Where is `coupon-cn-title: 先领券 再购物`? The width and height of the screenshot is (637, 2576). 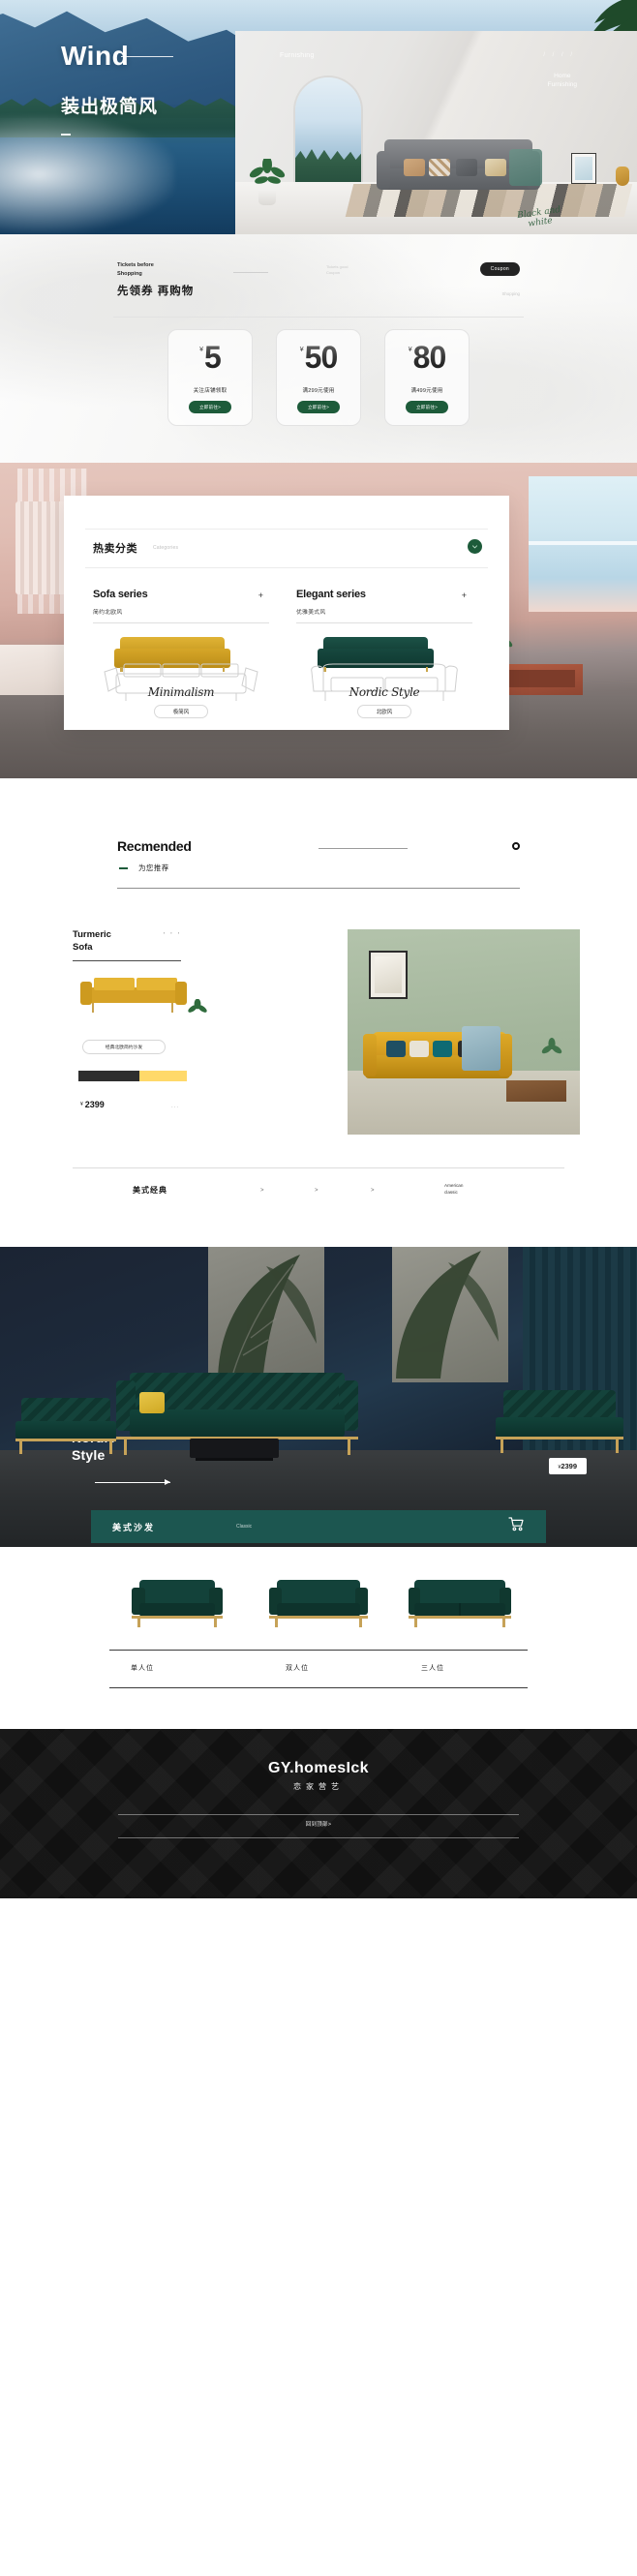 coupon-cn-title: 先领券 再购物 is located at coordinates (156, 291).